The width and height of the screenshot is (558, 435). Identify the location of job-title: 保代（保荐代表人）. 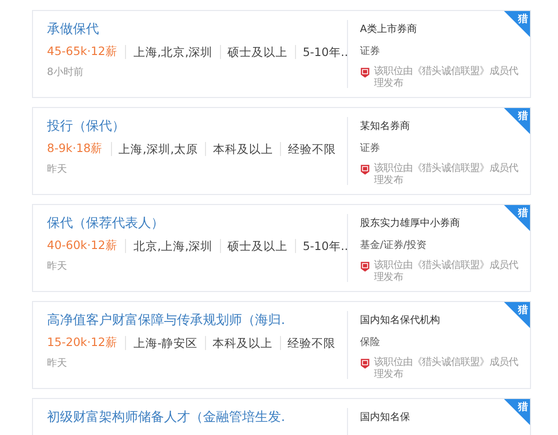
(197, 223).